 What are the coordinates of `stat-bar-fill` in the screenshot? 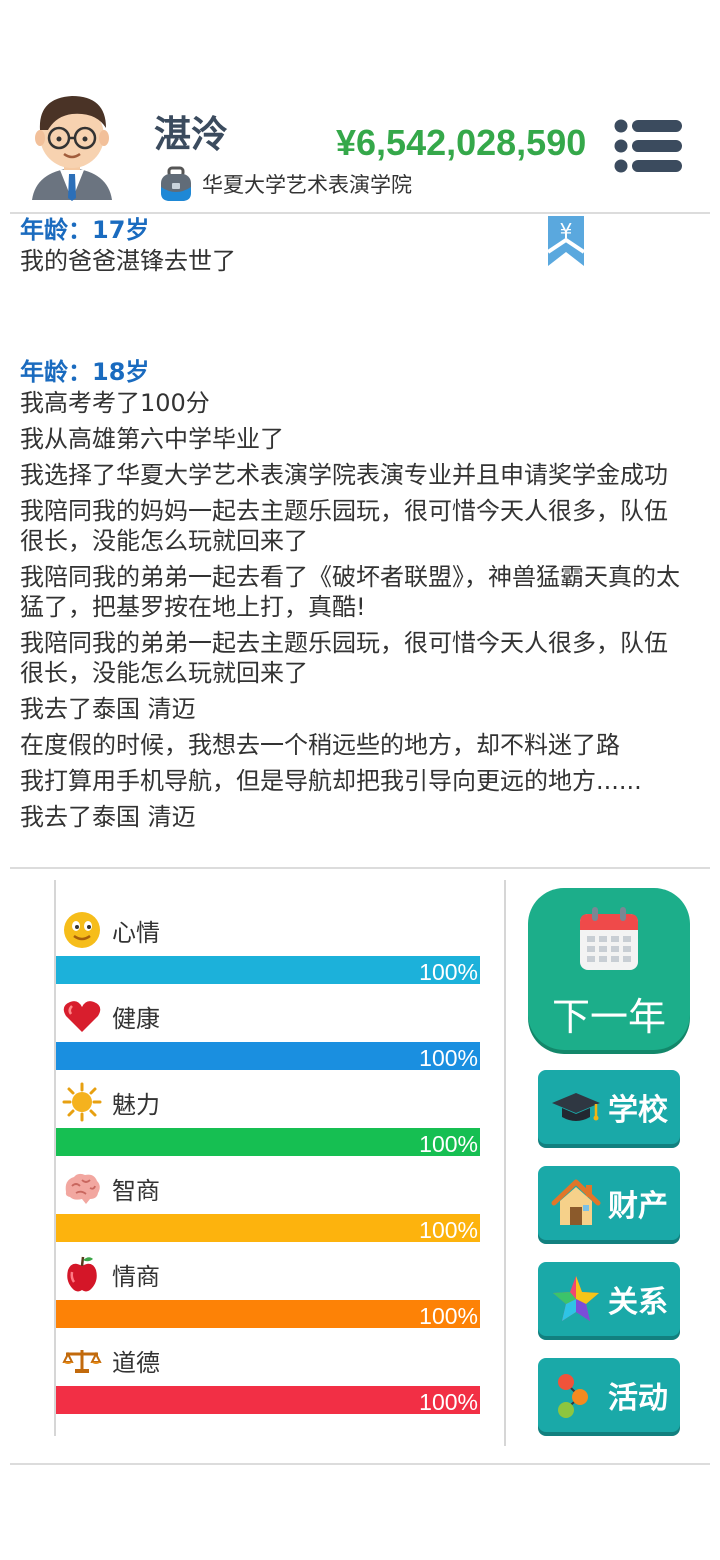 It's located at (268, 1400).